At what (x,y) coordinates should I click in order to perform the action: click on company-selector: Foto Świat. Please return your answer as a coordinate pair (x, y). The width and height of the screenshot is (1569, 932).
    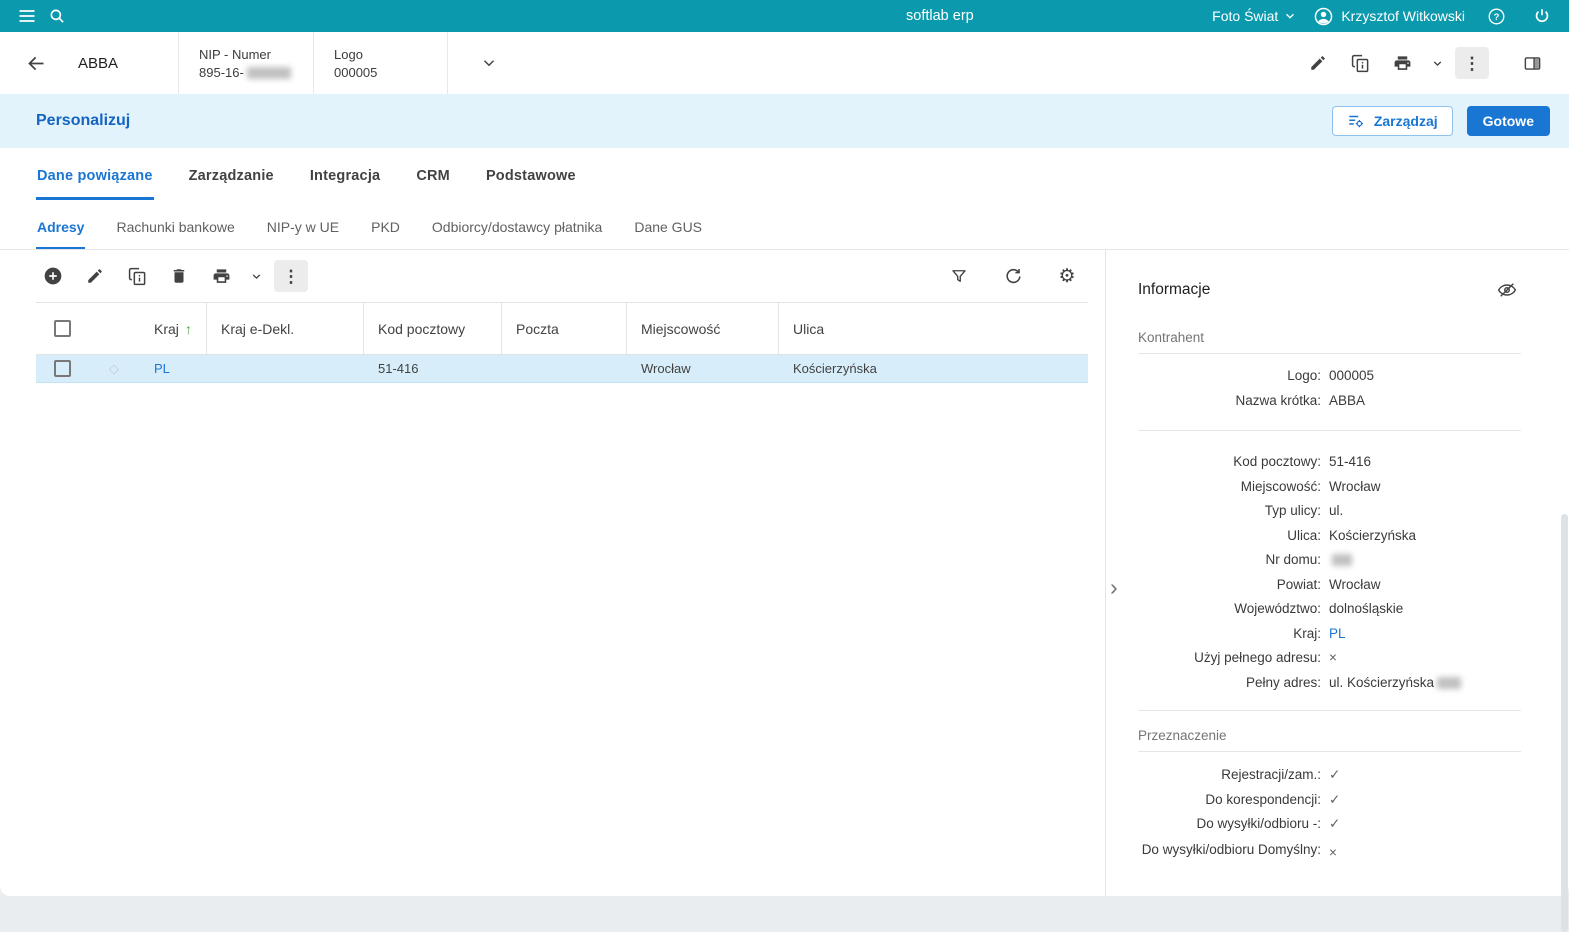
    Looking at the image, I should click on (1254, 16).